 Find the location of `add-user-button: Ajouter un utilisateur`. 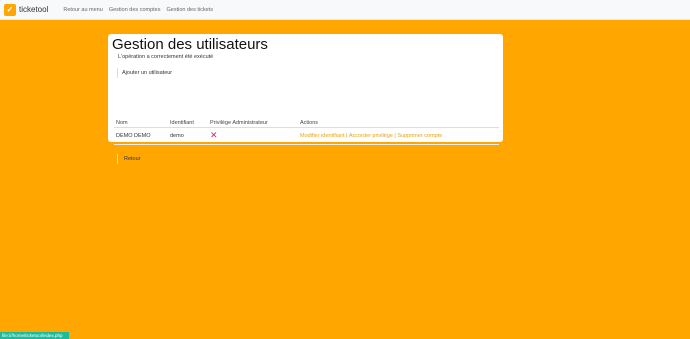

add-user-button: Ajouter un utilisateur is located at coordinates (146, 73).